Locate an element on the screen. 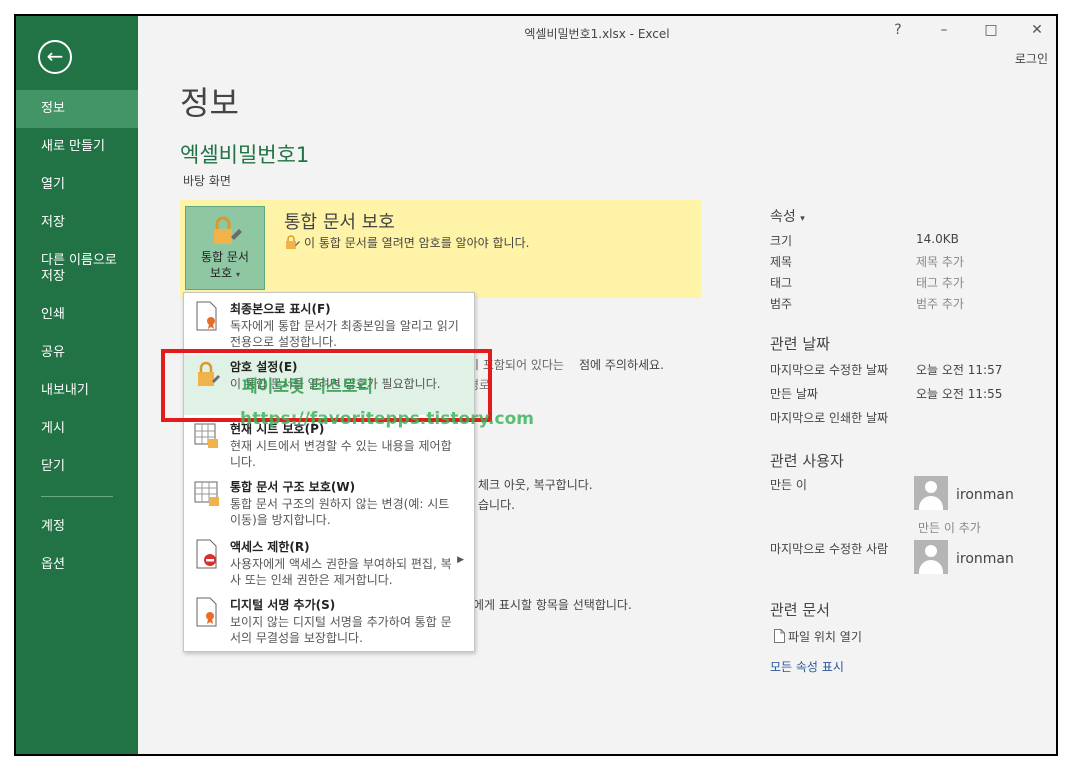 The height and width of the screenshot is (772, 1074). created-date-value: 오늘 오전 11:55 is located at coordinates (959, 394).